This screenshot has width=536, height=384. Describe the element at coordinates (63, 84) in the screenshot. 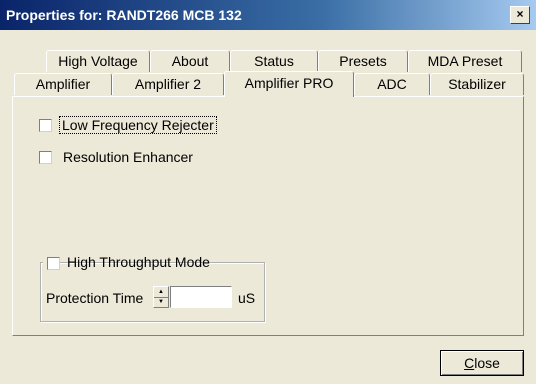

I see `tab-amplifier: Amplifier` at that location.